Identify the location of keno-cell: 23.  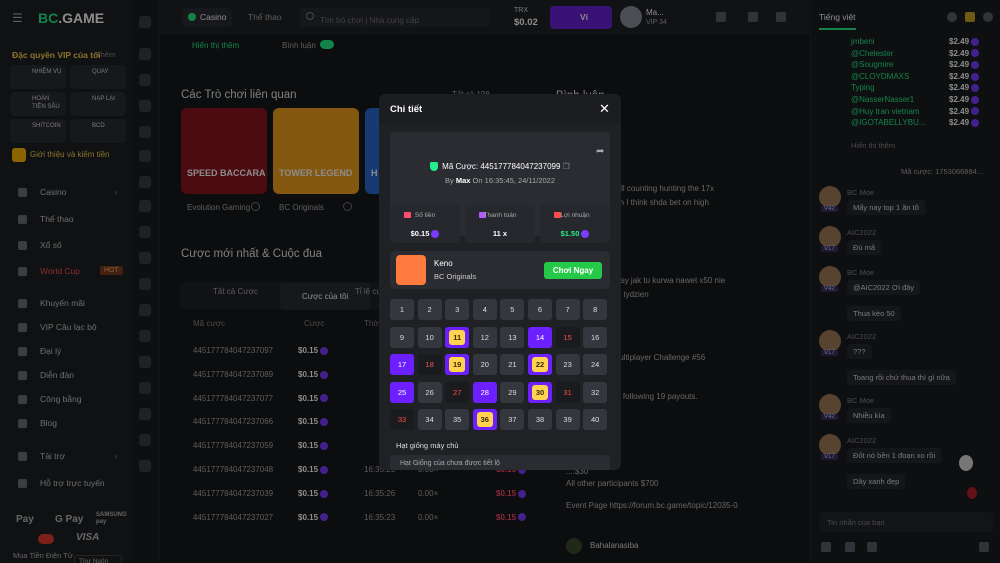
(567, 364).